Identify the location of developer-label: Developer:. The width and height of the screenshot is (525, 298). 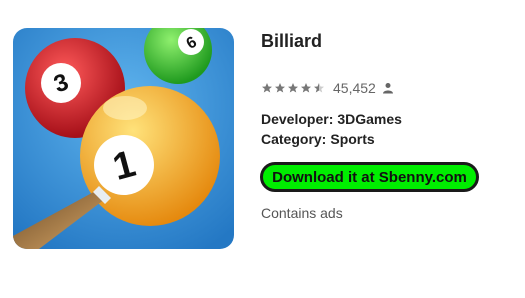
(297, 119).